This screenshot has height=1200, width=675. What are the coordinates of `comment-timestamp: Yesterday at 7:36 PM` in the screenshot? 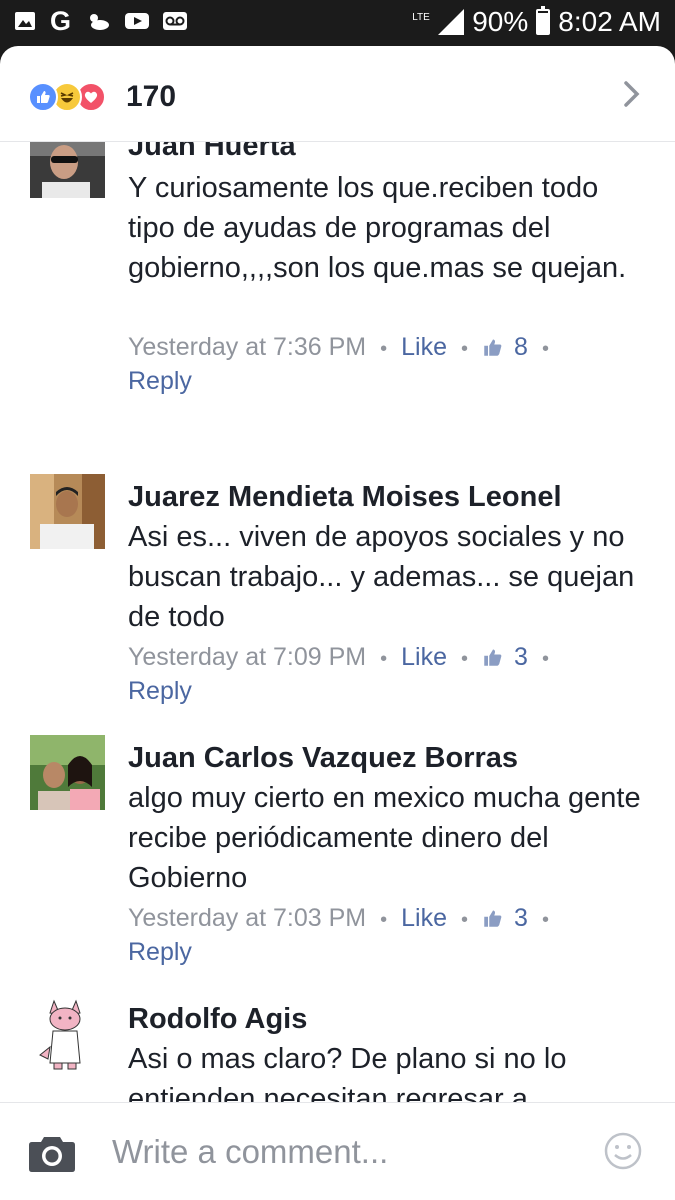 It's located at (247, 347).